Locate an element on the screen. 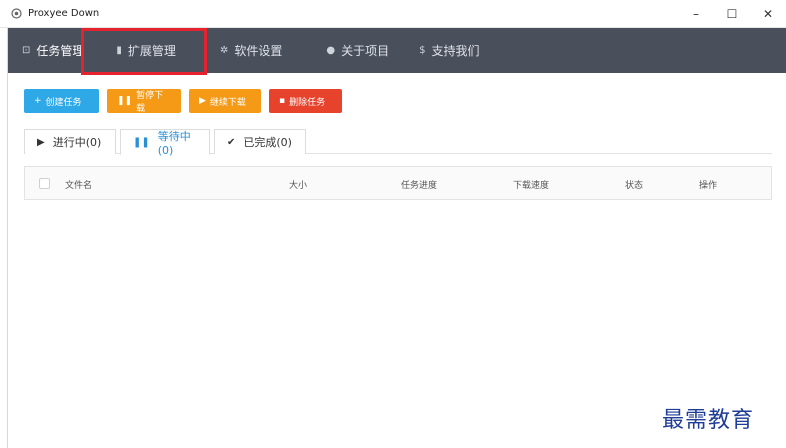 The width and height of the screenshot is (786, 448). tab-label: 等待中(0) is located at coordinates (174, 143).